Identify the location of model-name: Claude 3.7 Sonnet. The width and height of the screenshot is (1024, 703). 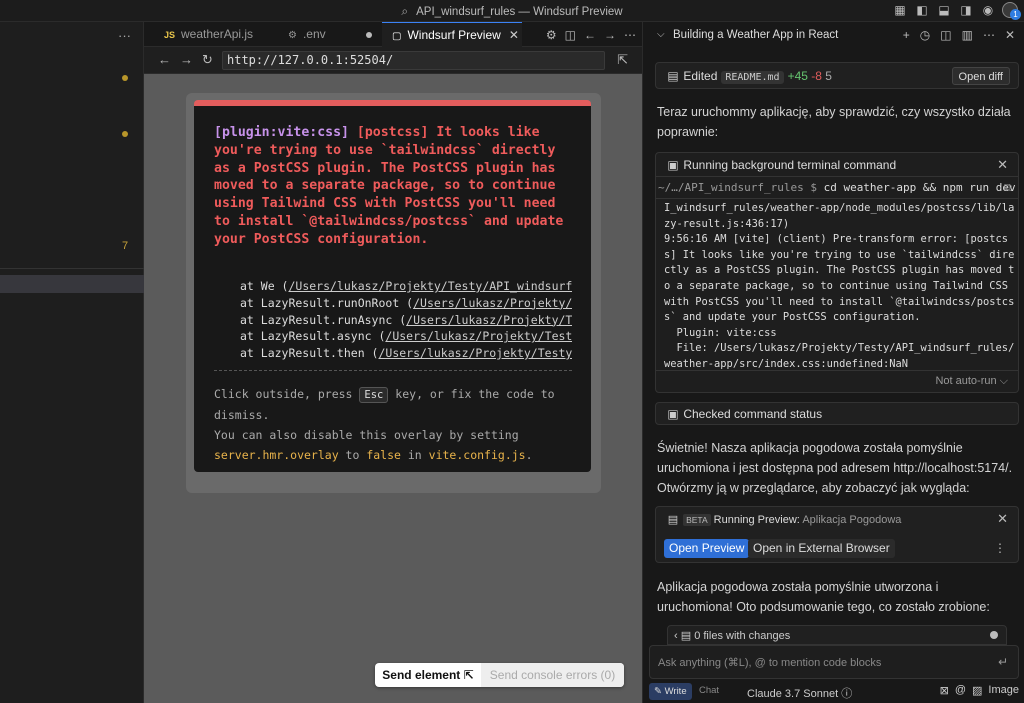
(793, 694).